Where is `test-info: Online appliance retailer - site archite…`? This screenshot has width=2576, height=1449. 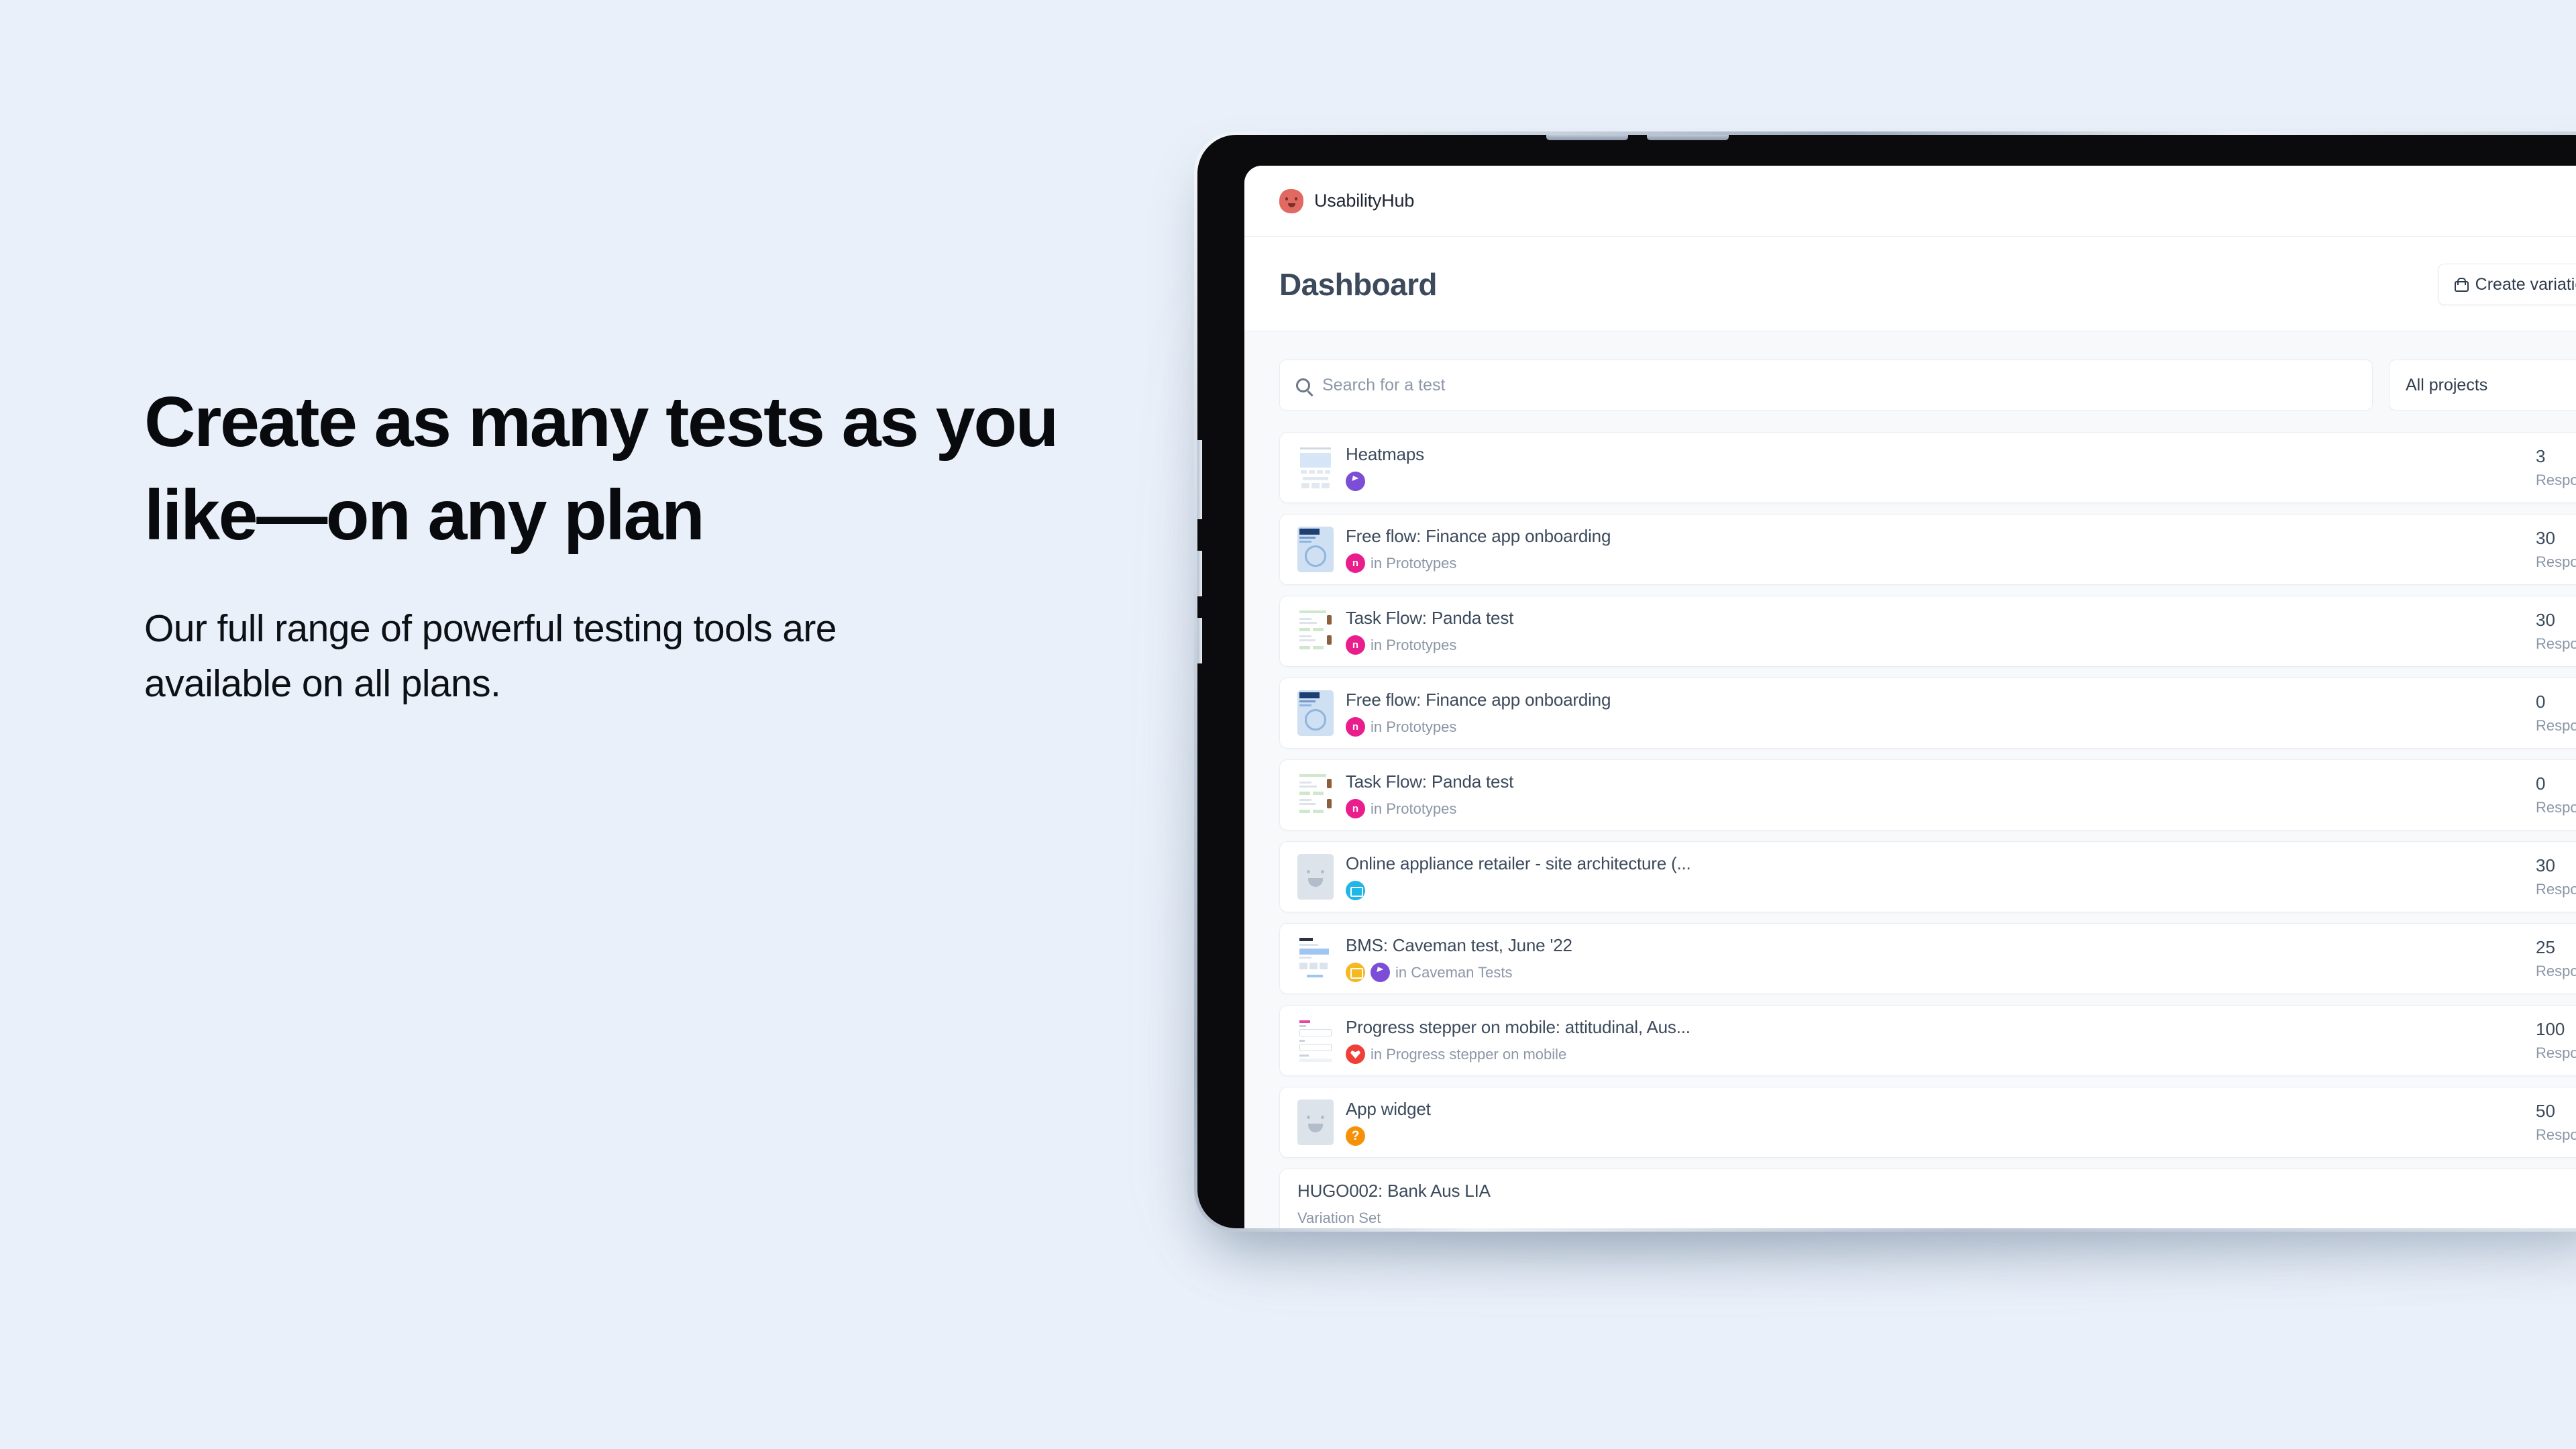 test-info: Online appliance retailer - site archite… is located at coordinates (1935, 877).